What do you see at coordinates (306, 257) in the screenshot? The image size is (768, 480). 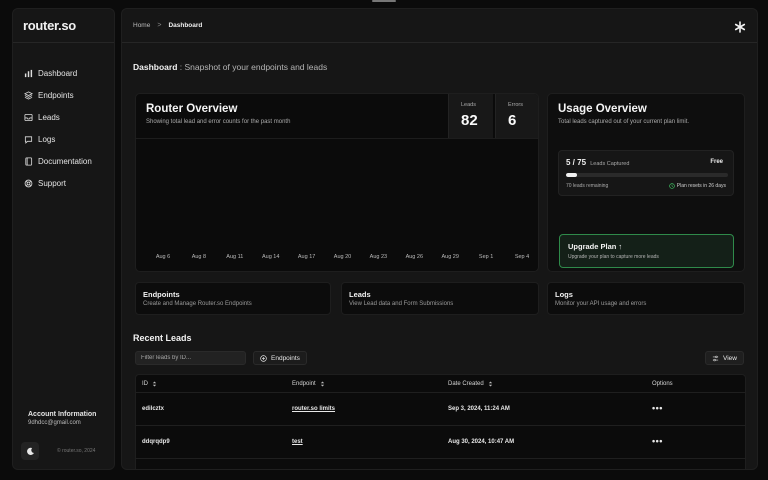 I see `x-tick-label: Aug 17` at bounding box center [306, 257].